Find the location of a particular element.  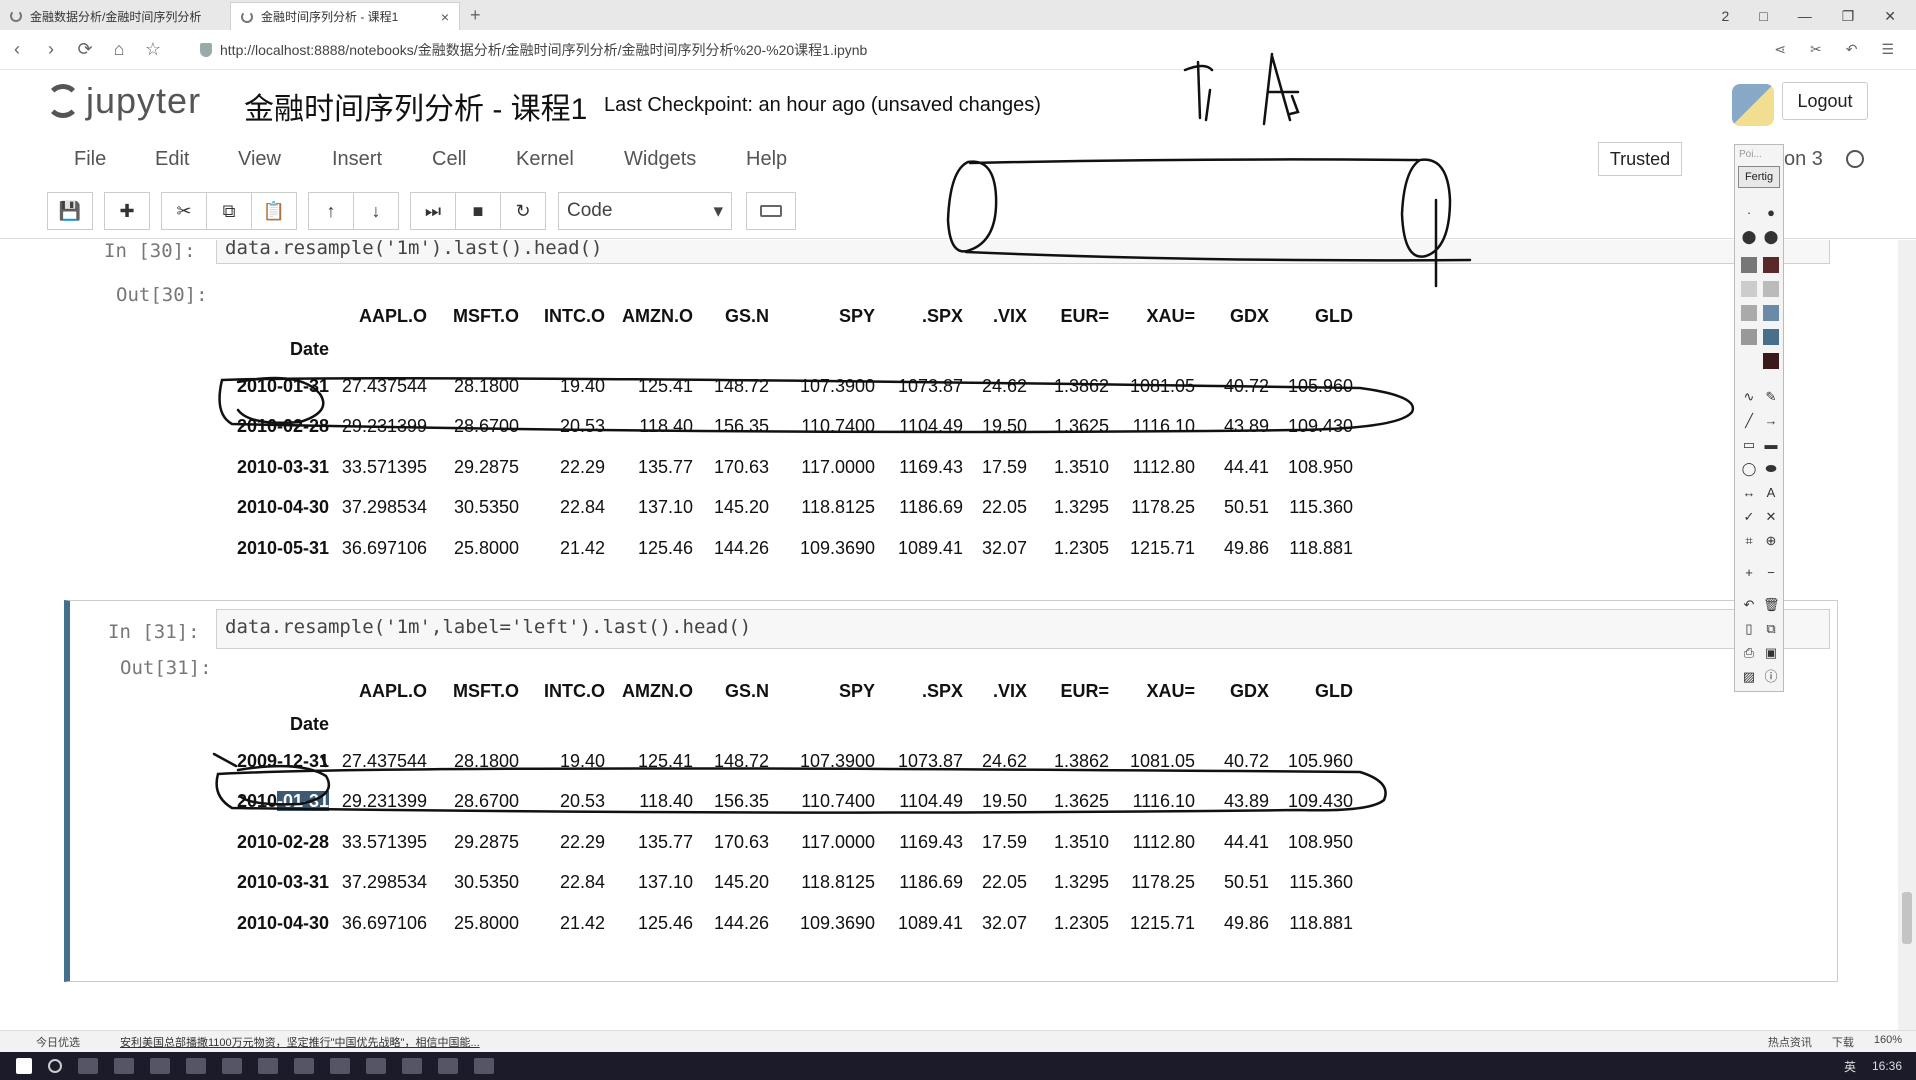

clock: 16:36 is located at coordinates (1887, 1066).